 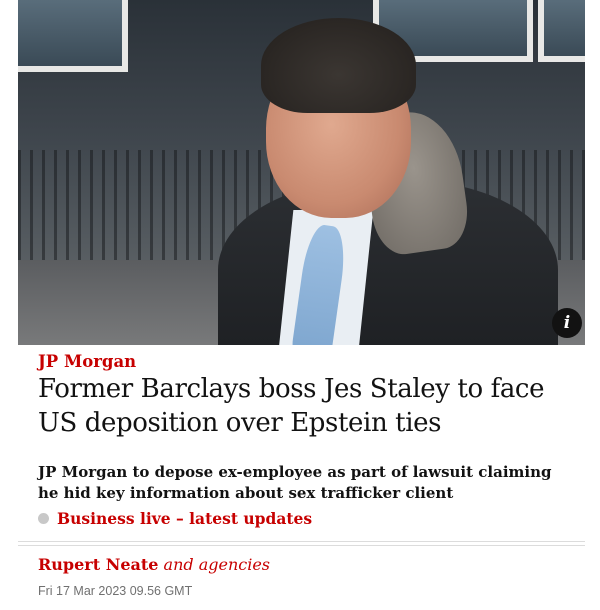 What do you see at coordinates (185, 518) in the screenshot?
I see `live-updates-label: Business live – latest updates` at bounding box center [185, 518].